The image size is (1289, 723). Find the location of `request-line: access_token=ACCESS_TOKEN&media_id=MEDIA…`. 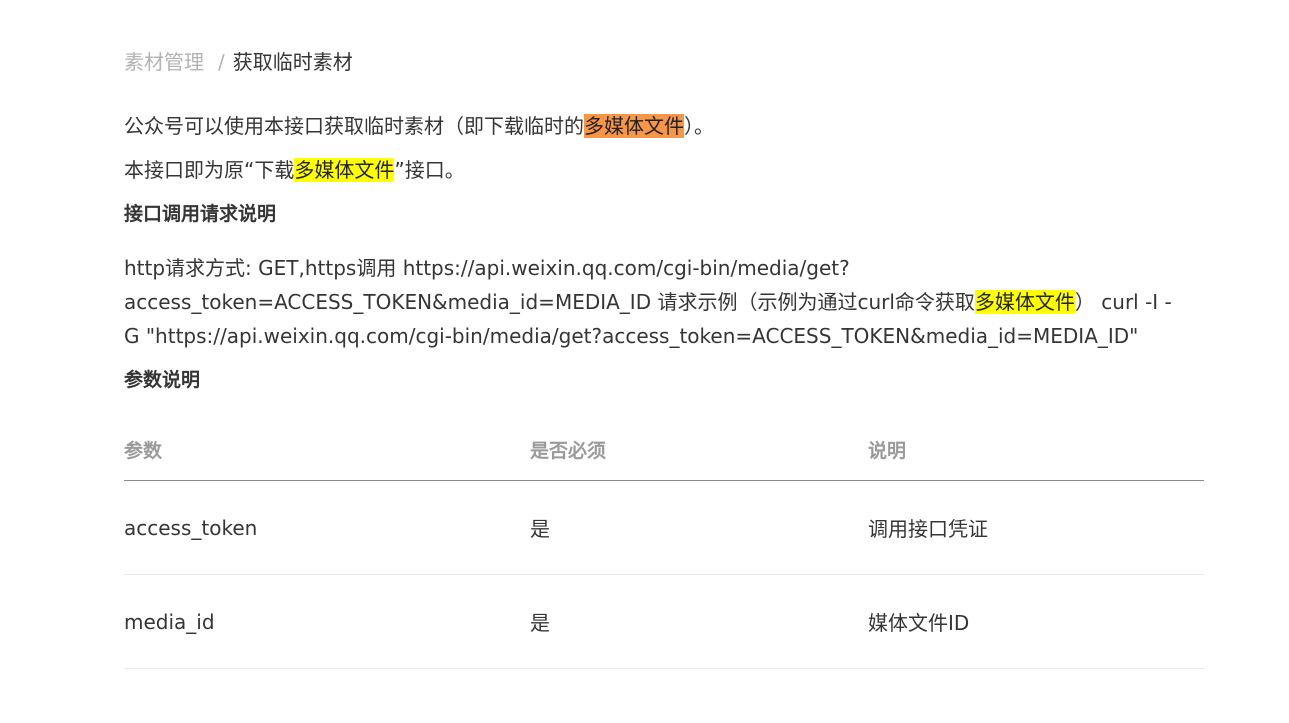

request-line: access_token=ACCESS_TOKEN&media_id=MEDIA… is located at coordinates (664, 302).